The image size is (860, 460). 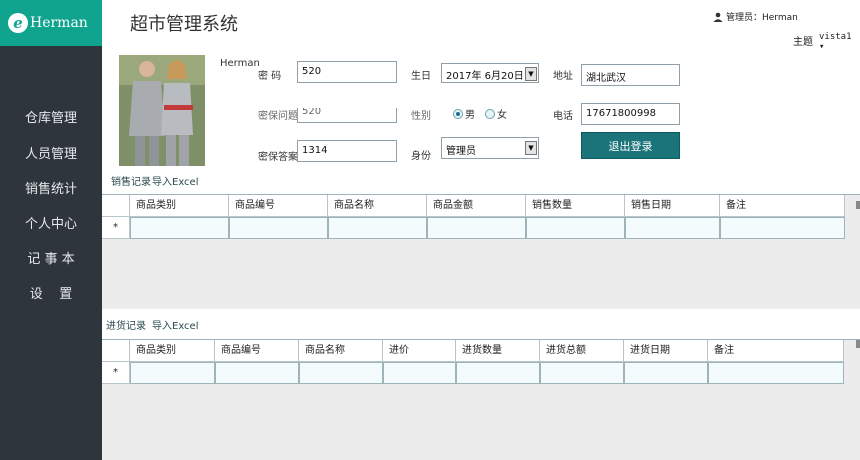 I want to click on profile-photo, so click(x=162, y=110).